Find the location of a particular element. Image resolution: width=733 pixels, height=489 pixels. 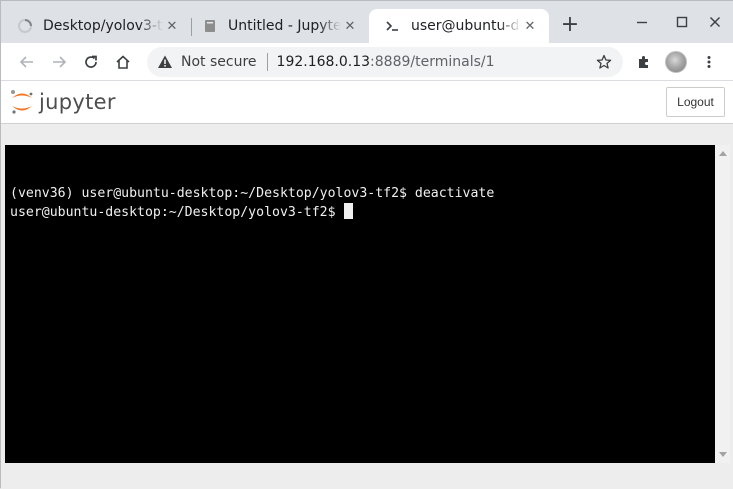

logout-button: Logout is located at coordinates (695, 102).